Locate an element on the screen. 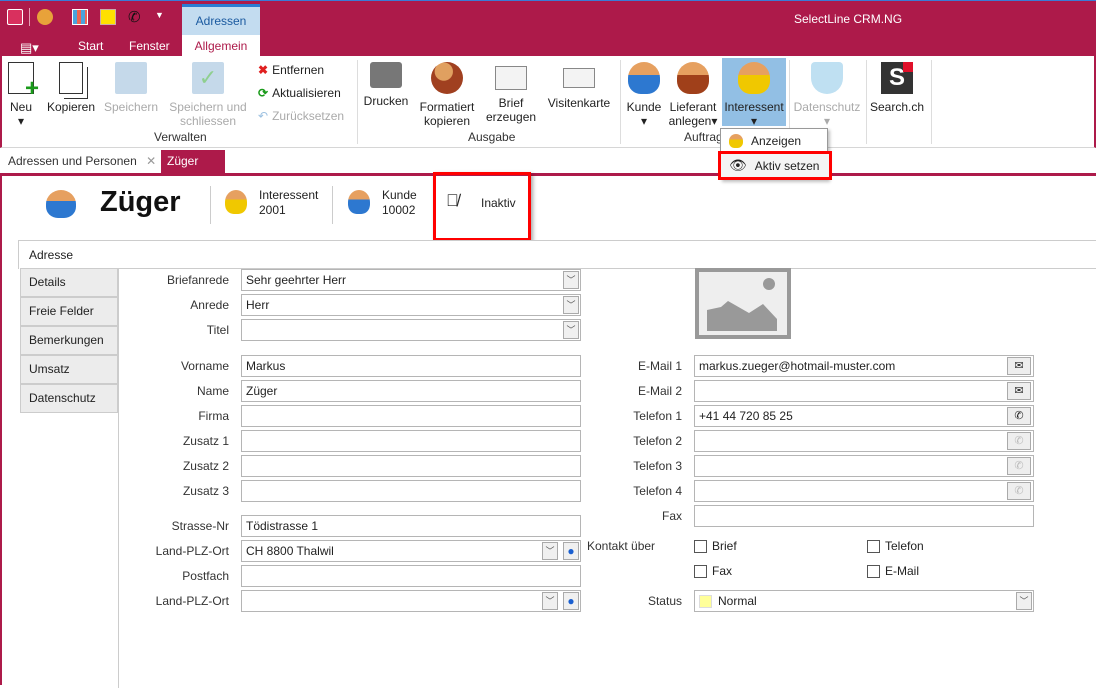  field-strasse-nr: Tödistrasse 1 is located at coordinates (411, 526).